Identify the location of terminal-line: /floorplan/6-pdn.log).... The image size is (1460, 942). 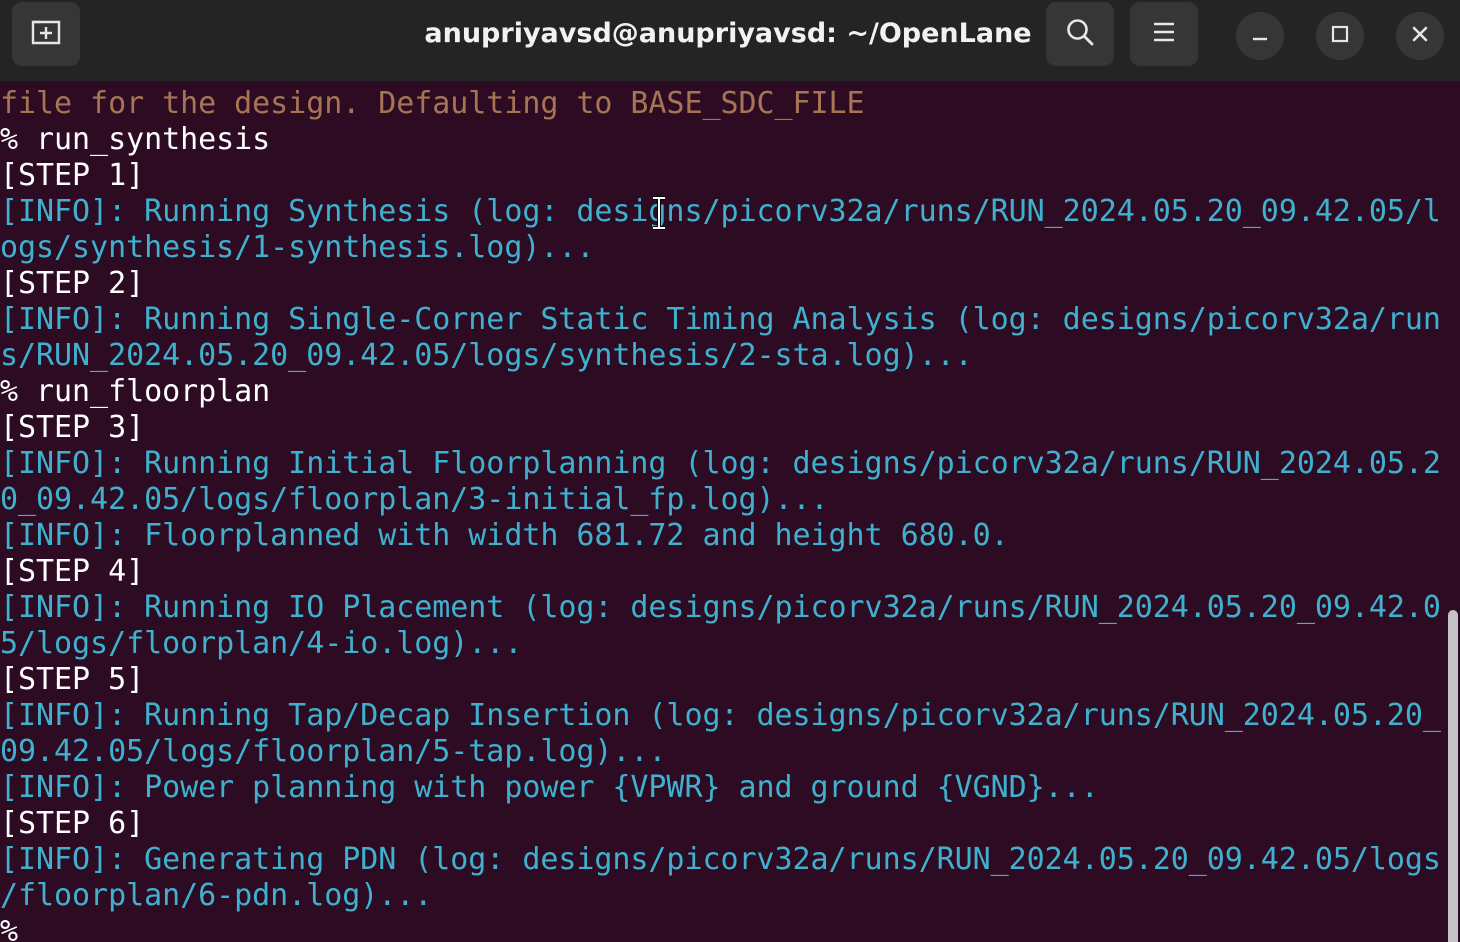
(216, 895).